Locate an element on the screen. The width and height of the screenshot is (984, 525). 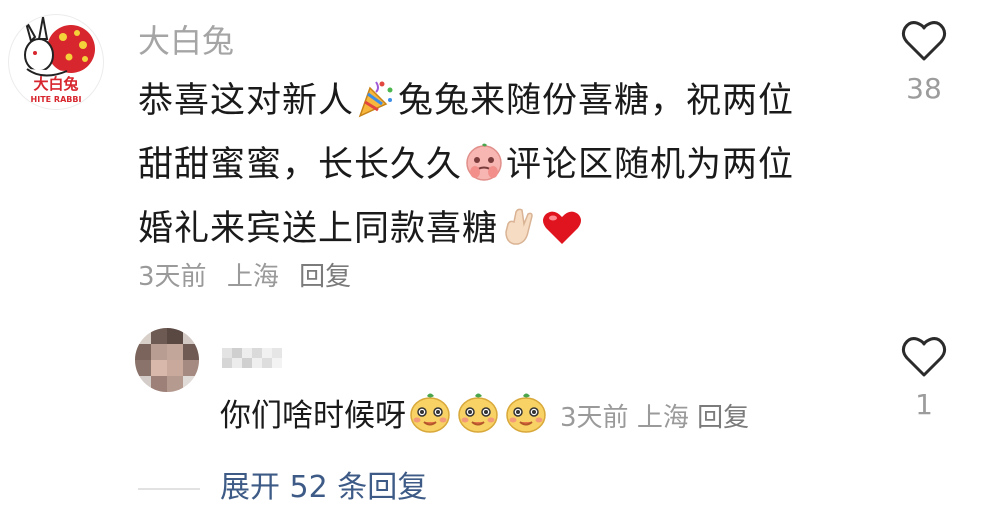
comment-text-segment: 恭喜这对新人 is located at coordinates (246, 101).